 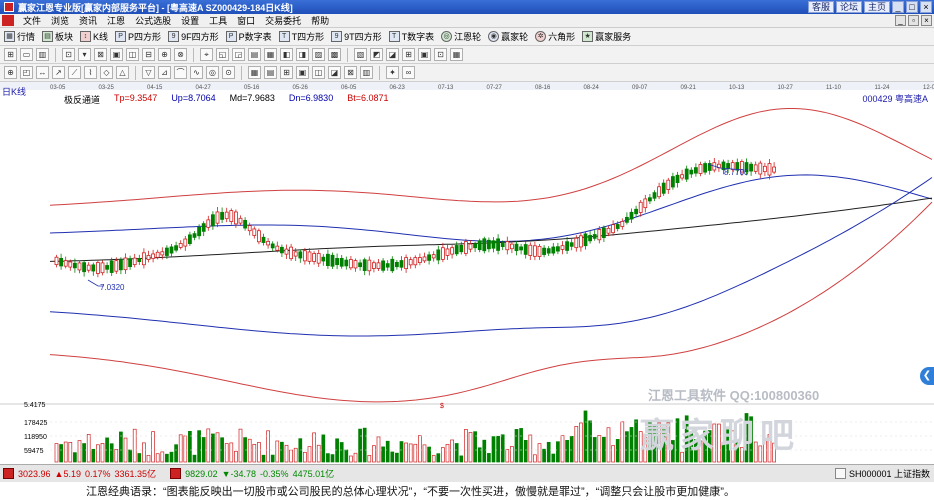 What do you see at coordinates (14, 92) in the screenshot?
I see `period-label: 日K线` at bounding box center [14, 92].